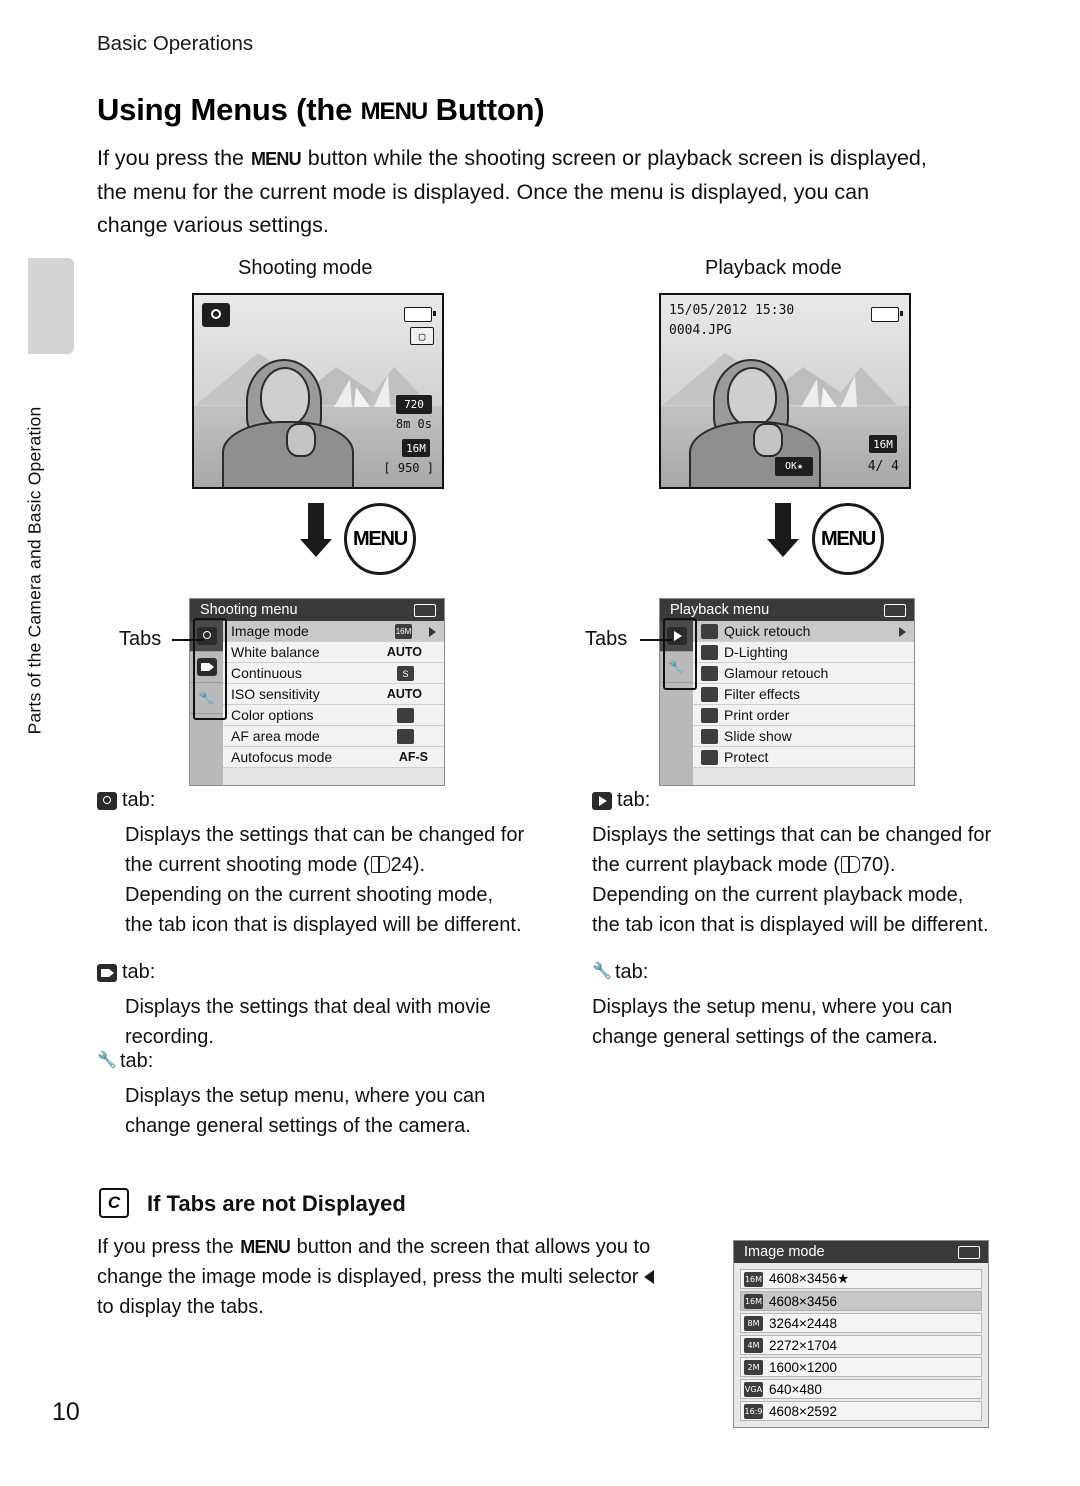  What do you see at coordinates (709, 736) in the screenshot?
I see `slide-show-icon` at bounding box center [709, 736].